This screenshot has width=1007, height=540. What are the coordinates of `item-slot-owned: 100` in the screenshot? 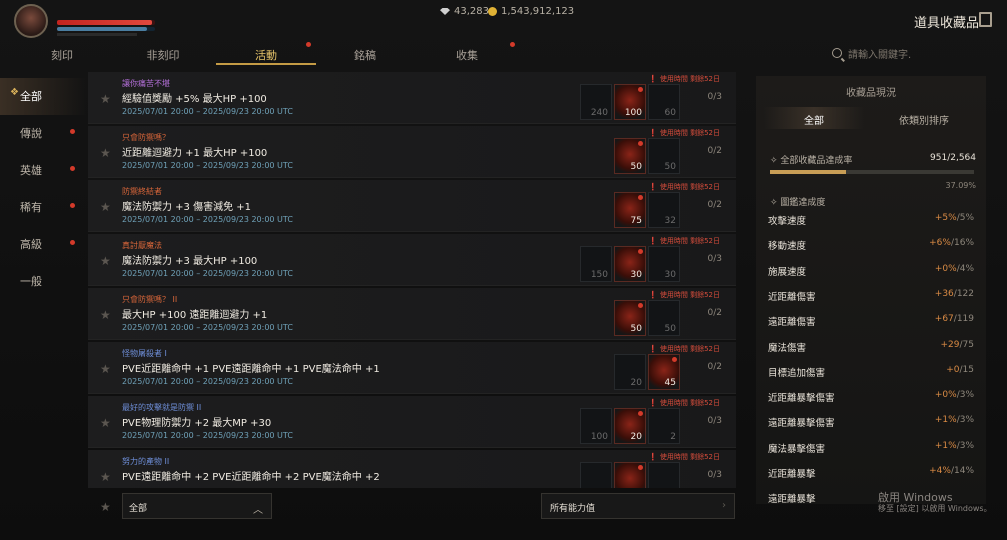 It's located at (630, 102).